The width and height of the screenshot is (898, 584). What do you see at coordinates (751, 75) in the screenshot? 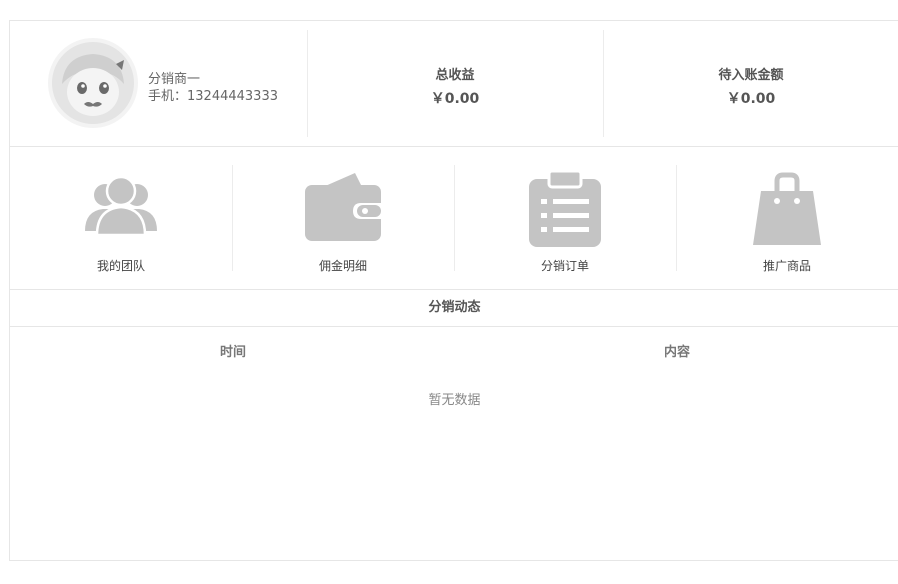
I see `pending-amount-label: 待入账金额` at bounding box center [751, 75].